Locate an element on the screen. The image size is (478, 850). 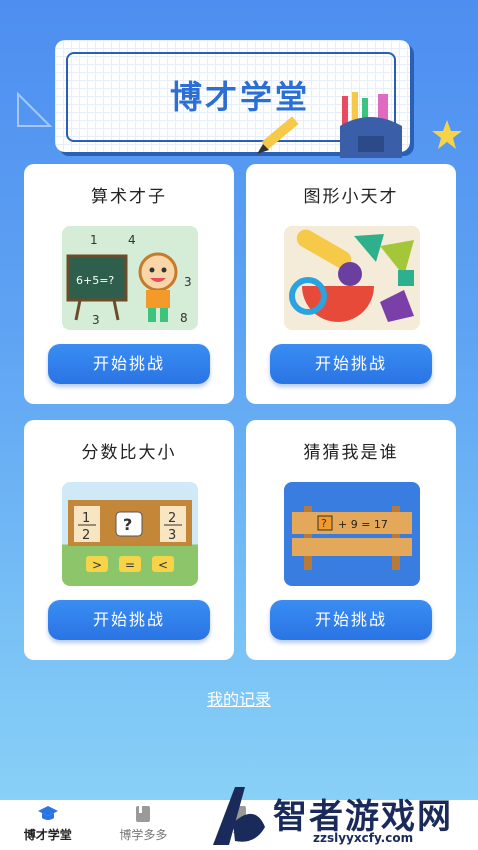
pencil-icon is located at coordinates (278, 135).